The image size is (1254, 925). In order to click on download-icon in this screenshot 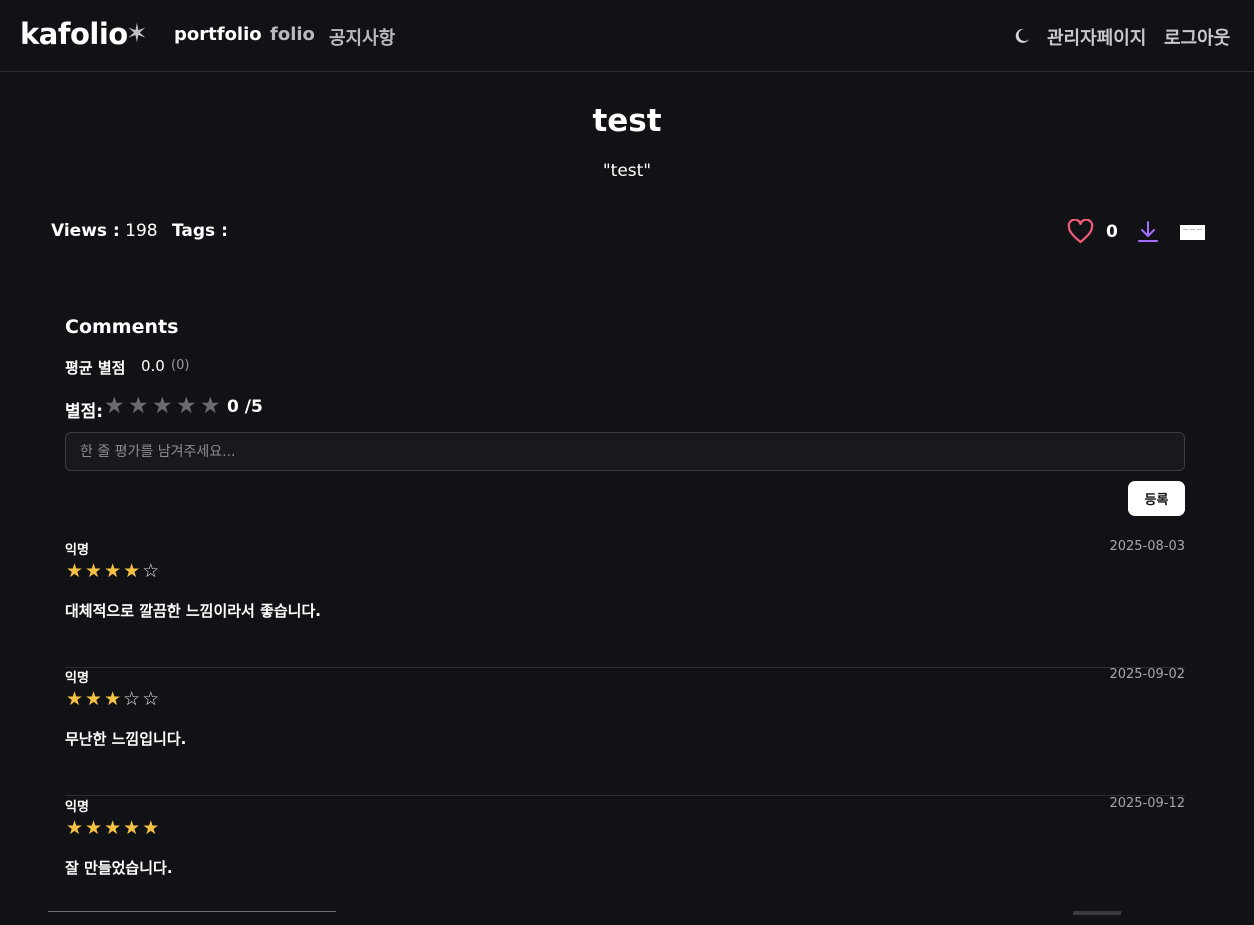, I will do `click(1148, 232)`.